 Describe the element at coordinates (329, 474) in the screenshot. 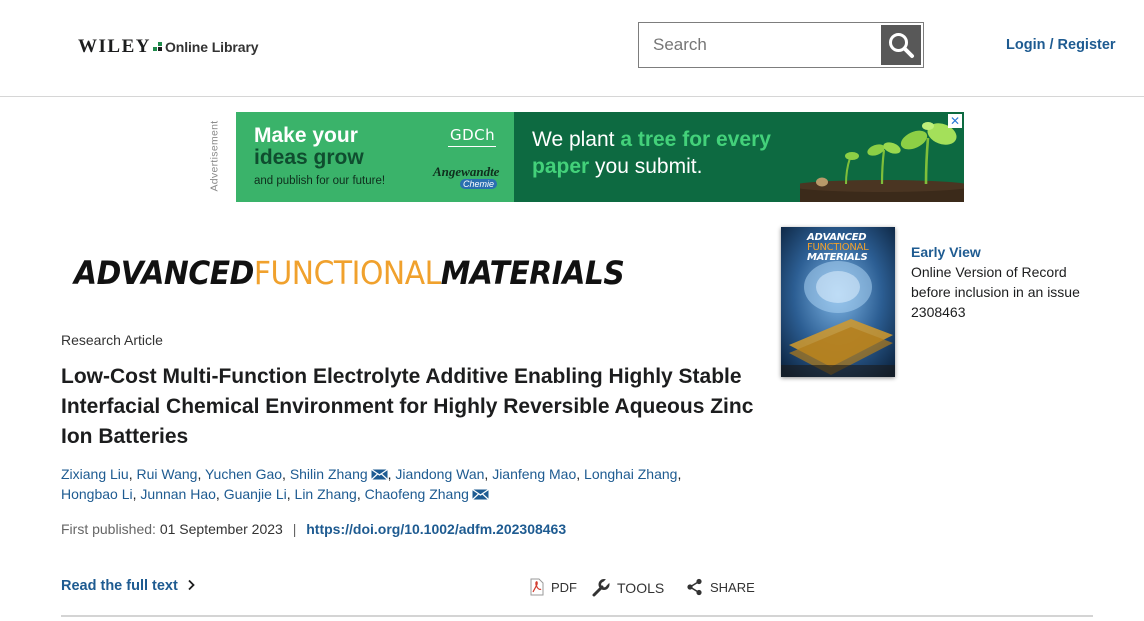

I see `author-link: Shilin Zhang` at that location.